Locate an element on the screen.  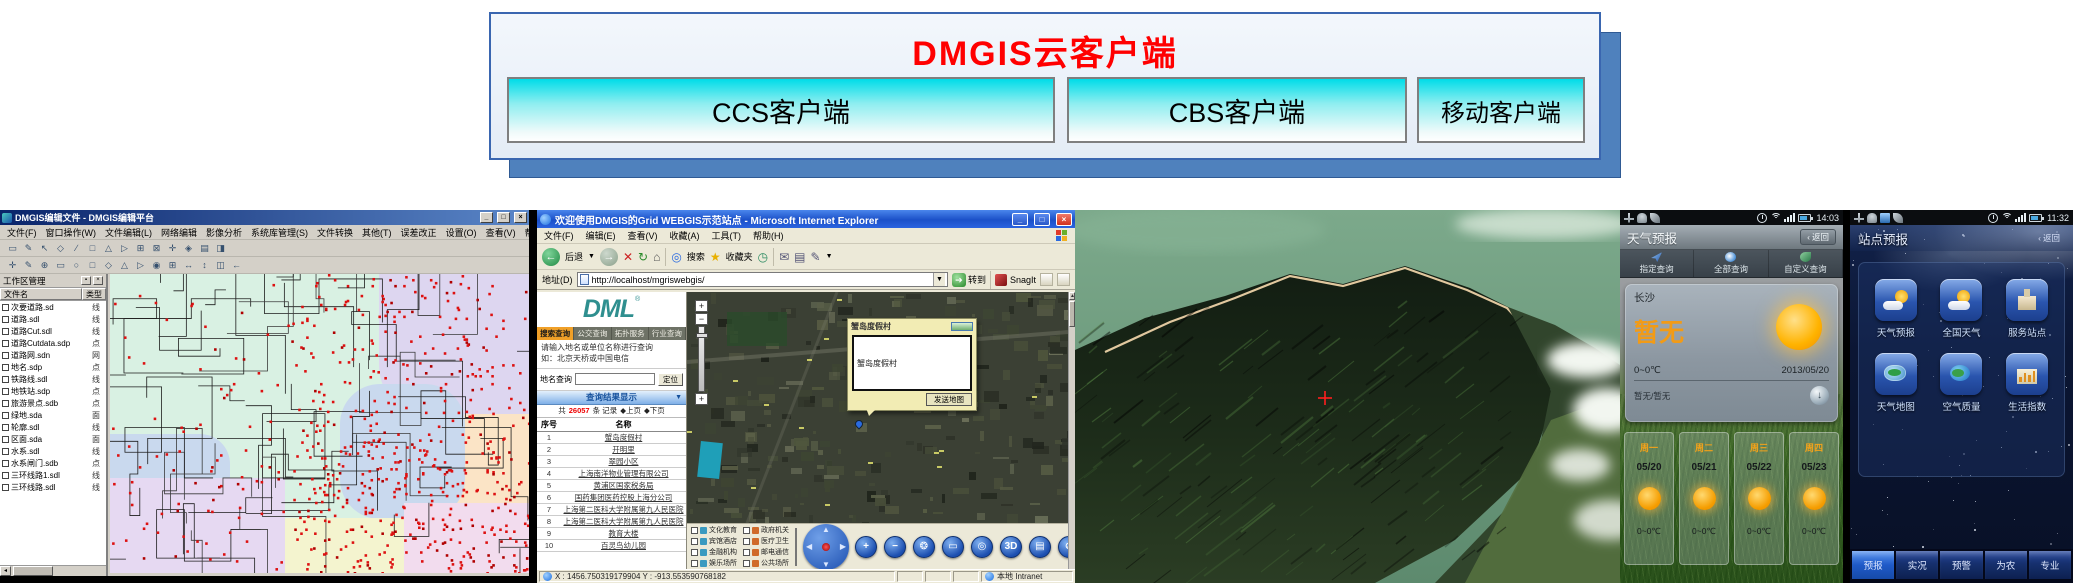
edit-icon: ✎ is located at coordinates (816, 257).